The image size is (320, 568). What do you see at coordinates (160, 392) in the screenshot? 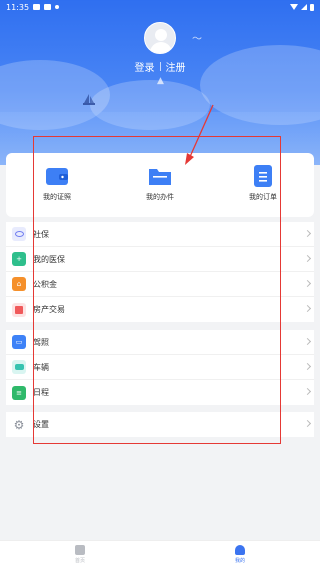
I see `list-item-schedule: ≡ 日程` at bounding box center [160, 392].